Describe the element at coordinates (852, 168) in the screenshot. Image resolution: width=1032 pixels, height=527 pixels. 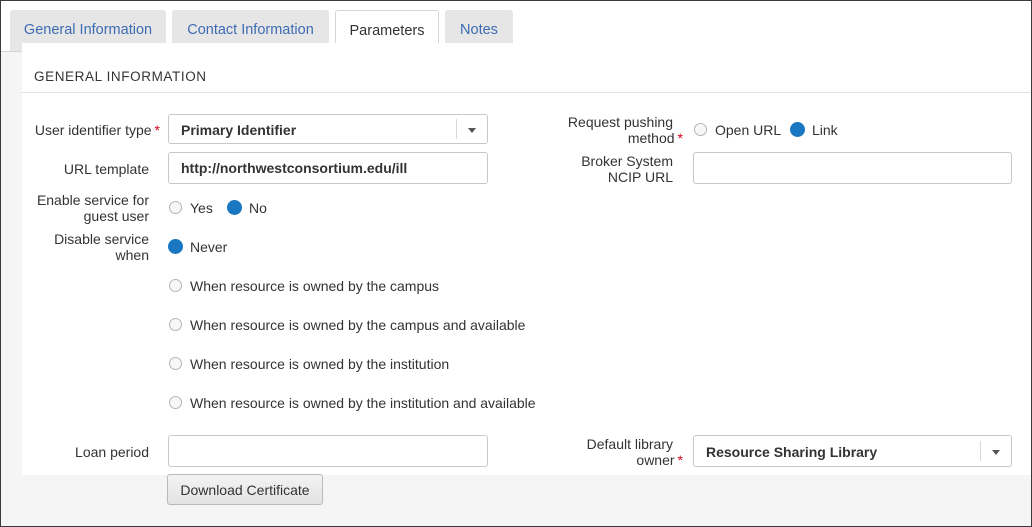
I see `broker-system-ncip-url-input` at that location.